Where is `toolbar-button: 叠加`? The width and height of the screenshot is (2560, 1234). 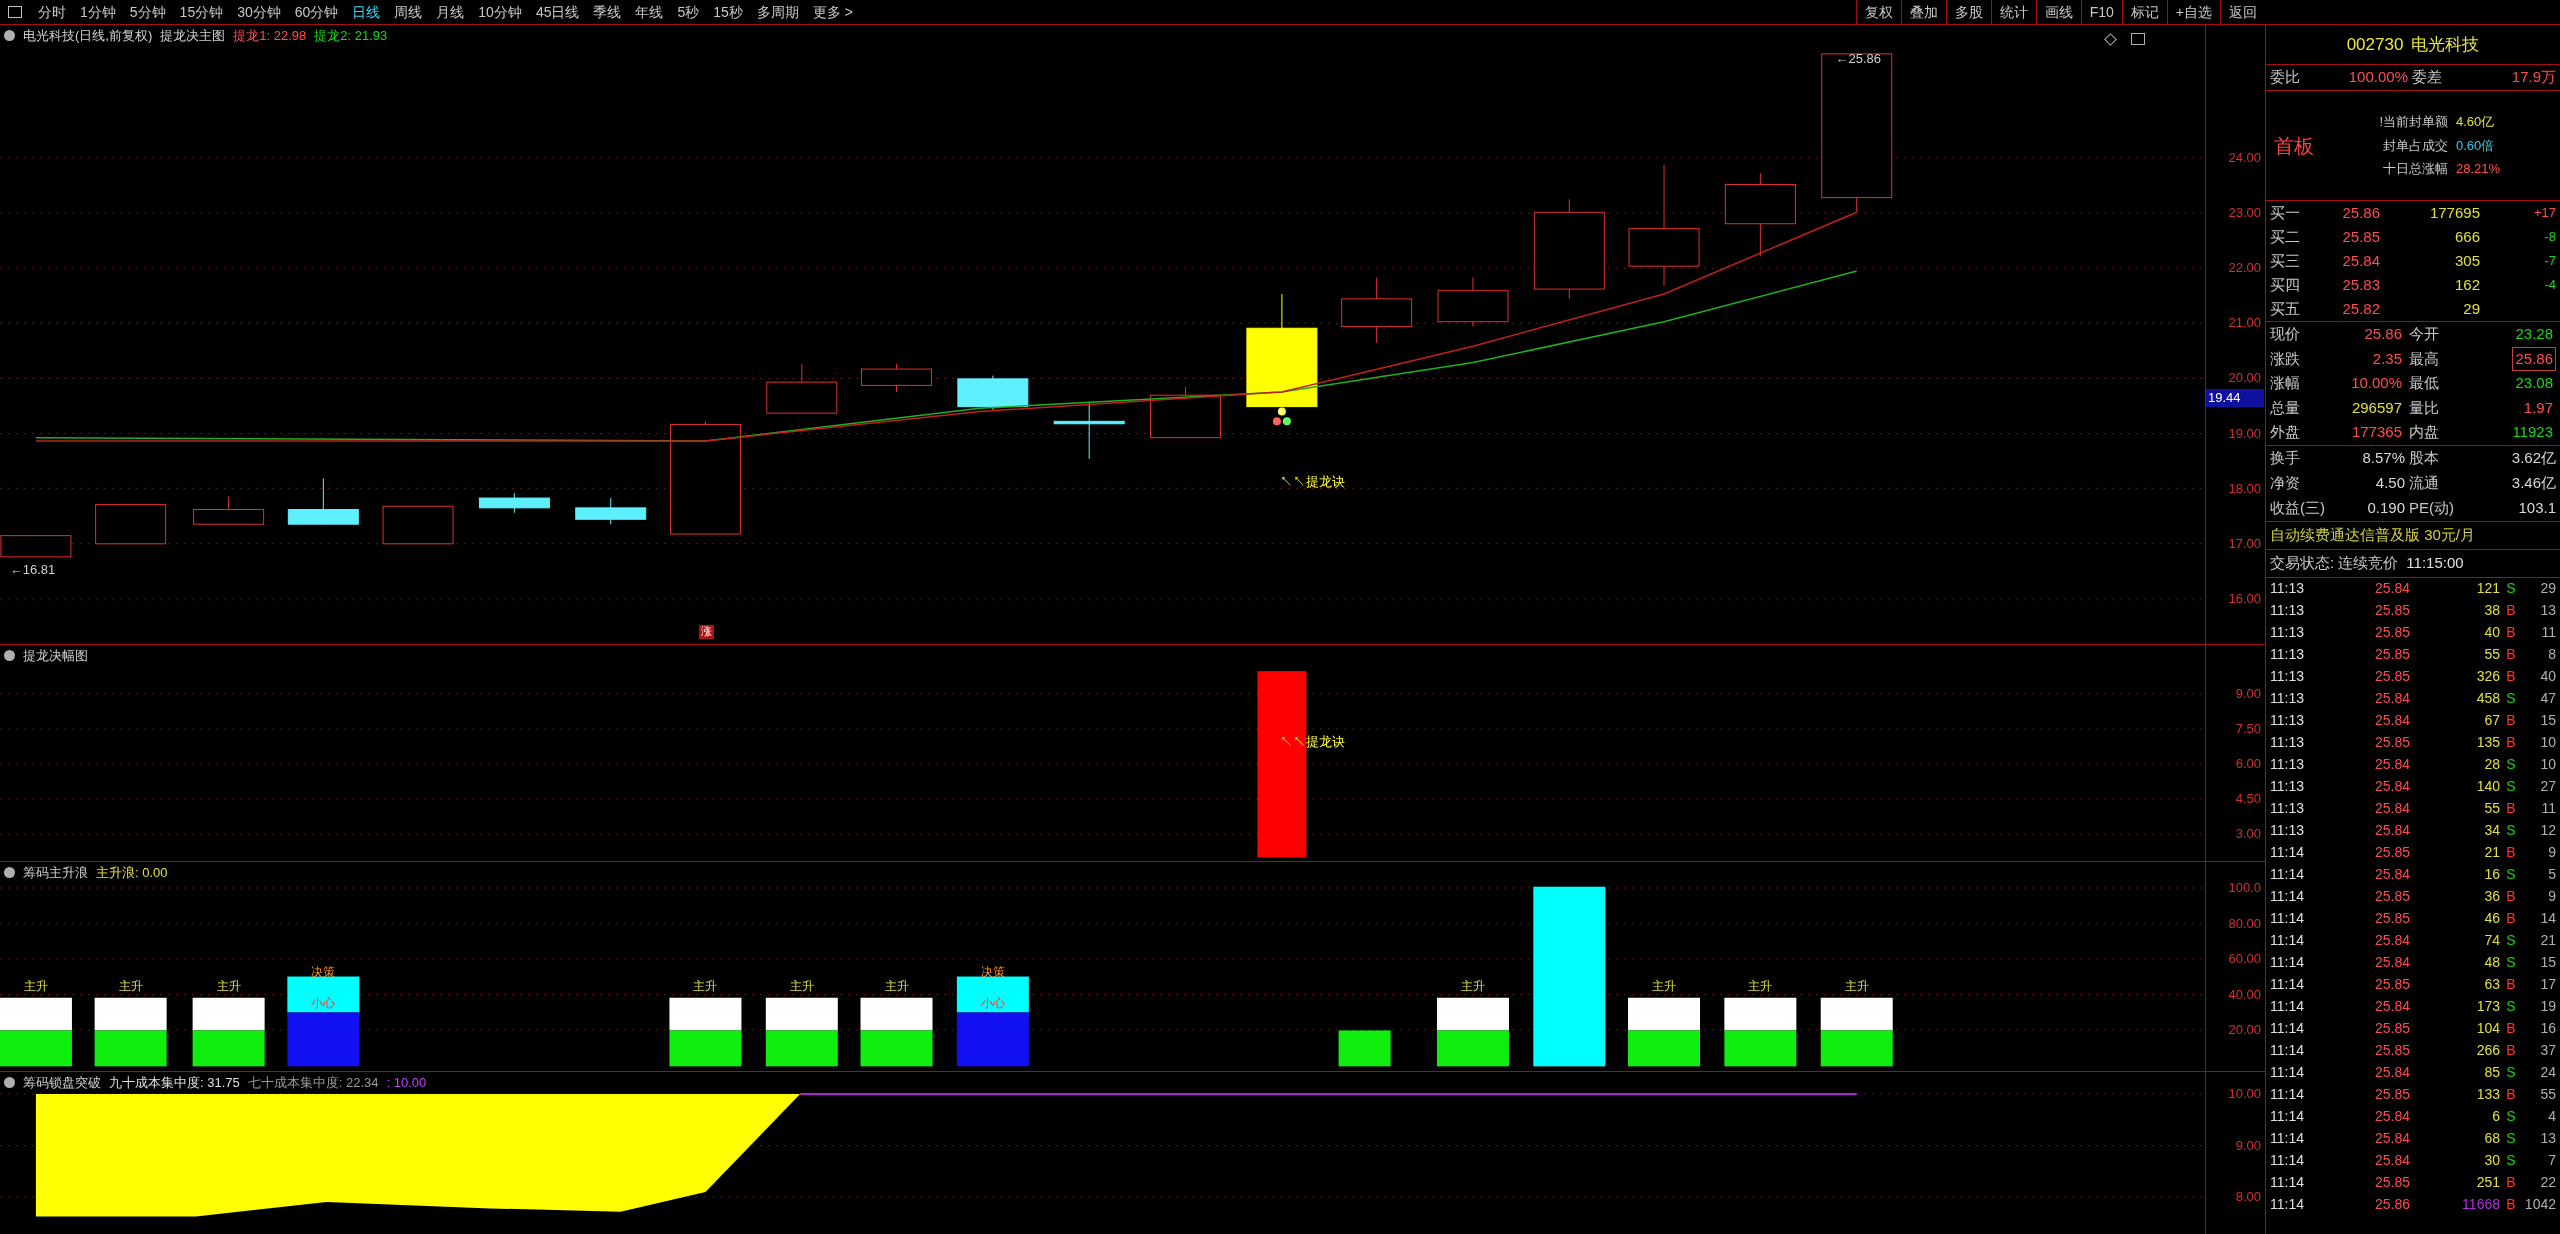
toolbar-button: 叠加 is located at coordinates (1923, 12).